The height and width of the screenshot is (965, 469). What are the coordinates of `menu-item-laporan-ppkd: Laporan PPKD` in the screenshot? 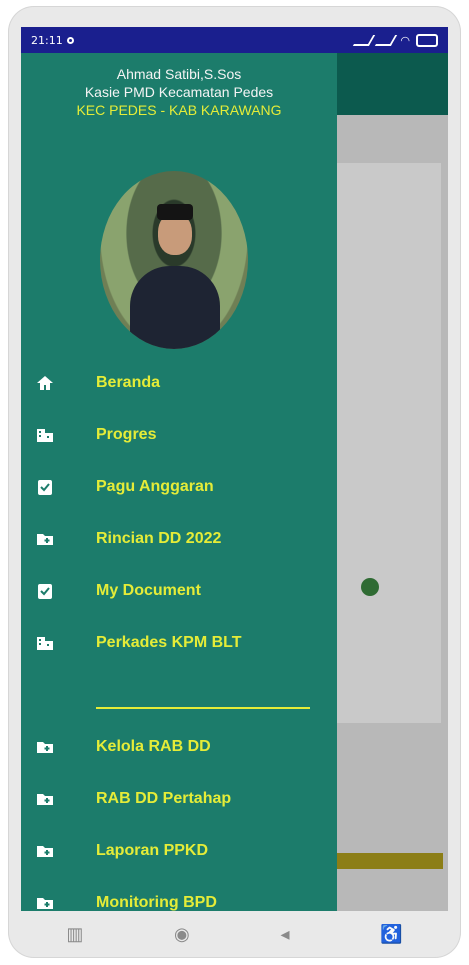 It's located at (179, 851).